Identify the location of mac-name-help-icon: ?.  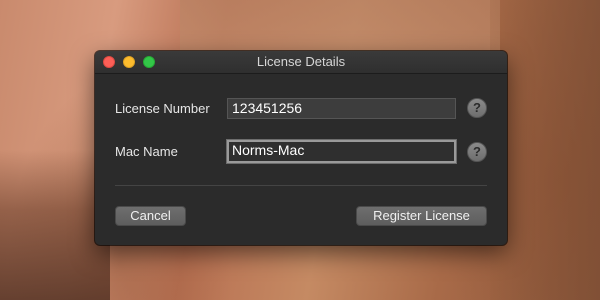
(477, 152).